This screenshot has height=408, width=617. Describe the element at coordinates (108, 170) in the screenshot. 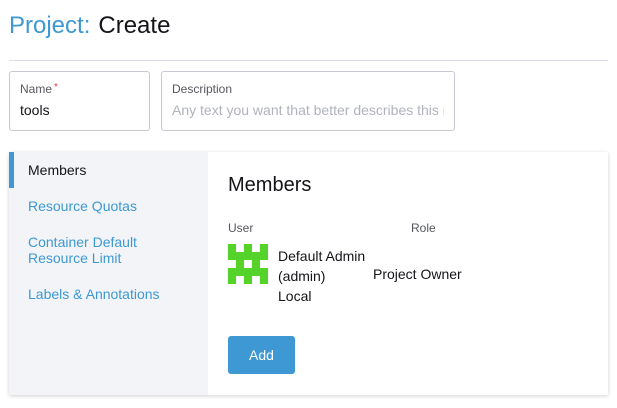

I see `tab-members: Members` at that location.